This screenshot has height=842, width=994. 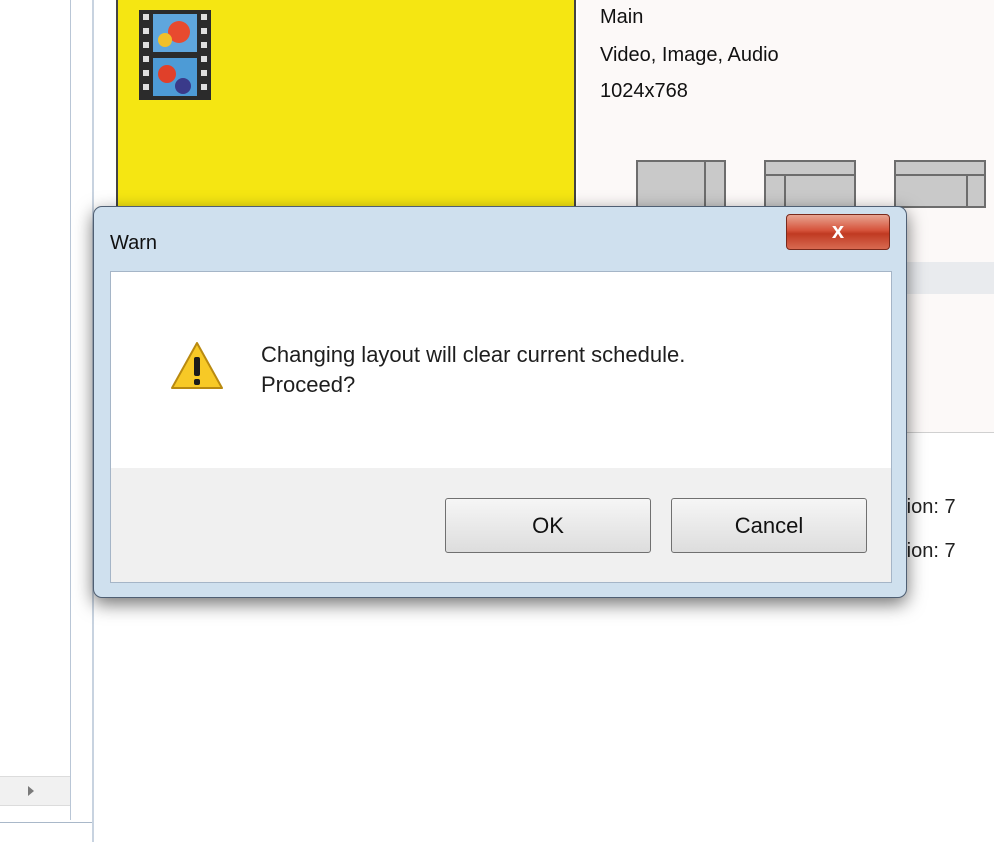 What do you see at coordinates (548, 525) in the screenshot?
I see `ok-button: OK` at bounding box center [548, 525].